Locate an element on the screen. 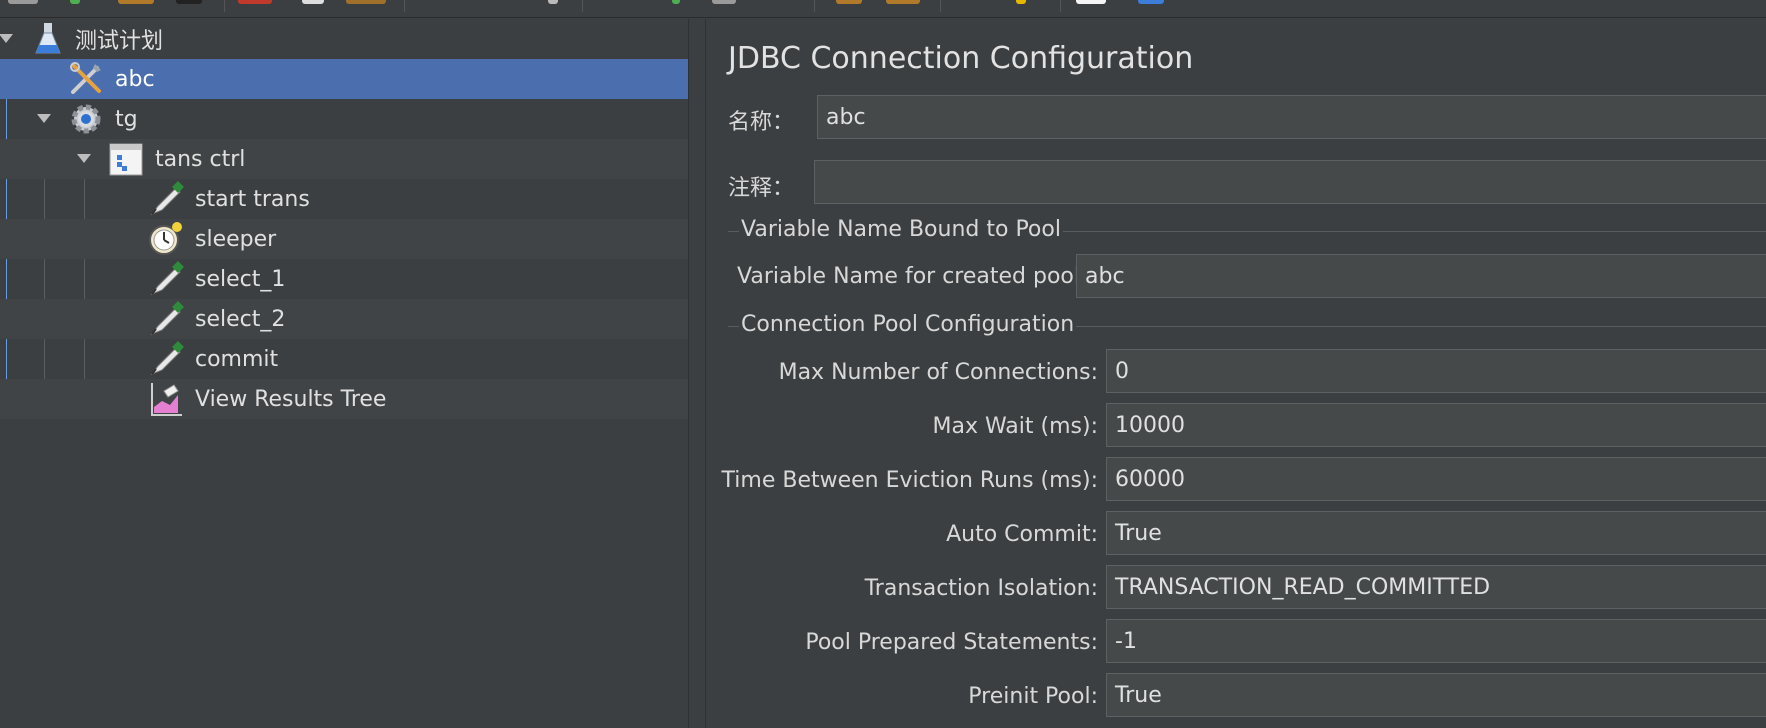 The image size is (1766, 728). toolbar-help-icon is located at coordinates (1151, 2).